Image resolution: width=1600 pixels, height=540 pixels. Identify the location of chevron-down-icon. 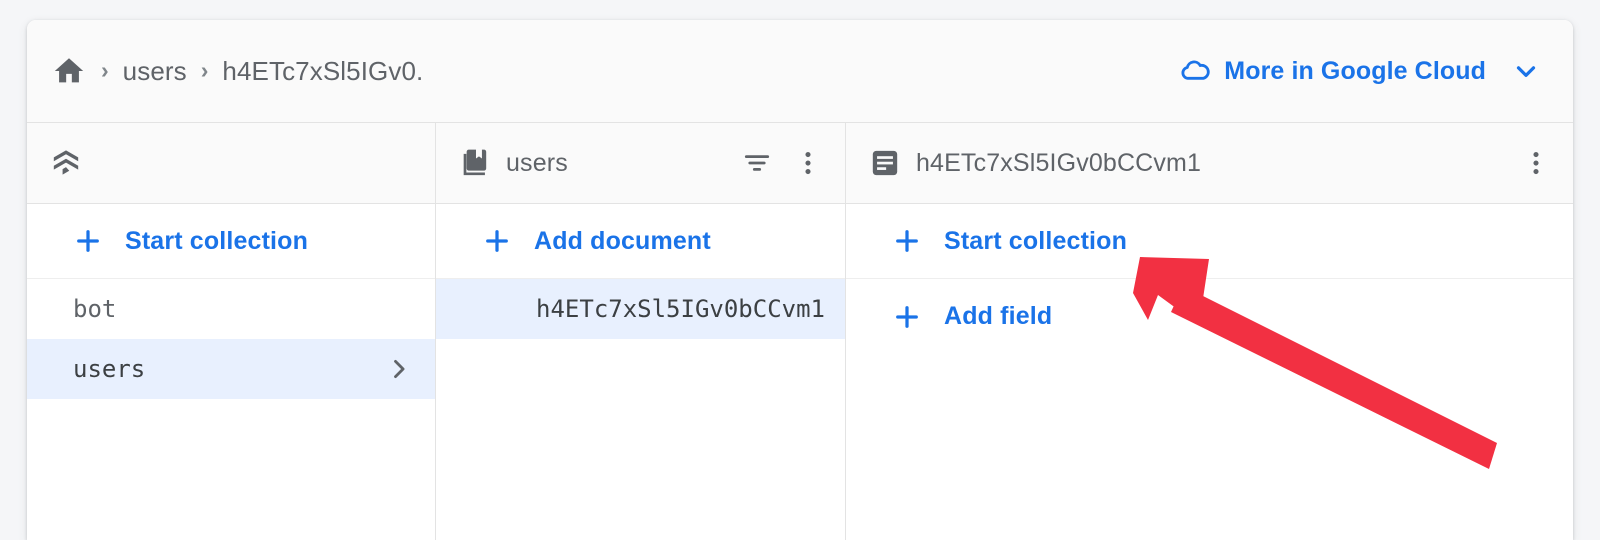
(1526, 71).